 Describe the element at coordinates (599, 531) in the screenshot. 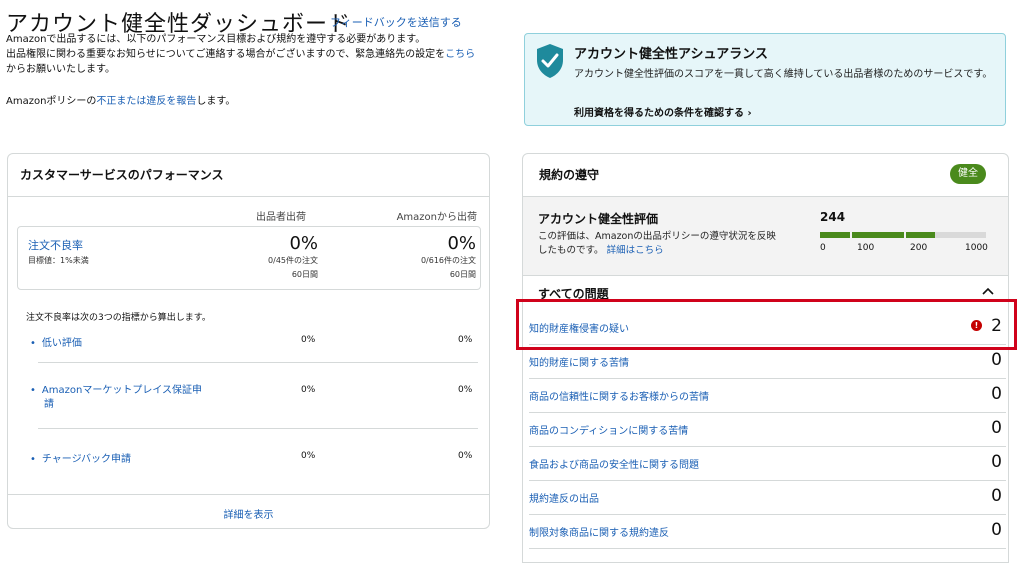

I see `issue-label: 制限対象商品に関する規約違反` at that location.